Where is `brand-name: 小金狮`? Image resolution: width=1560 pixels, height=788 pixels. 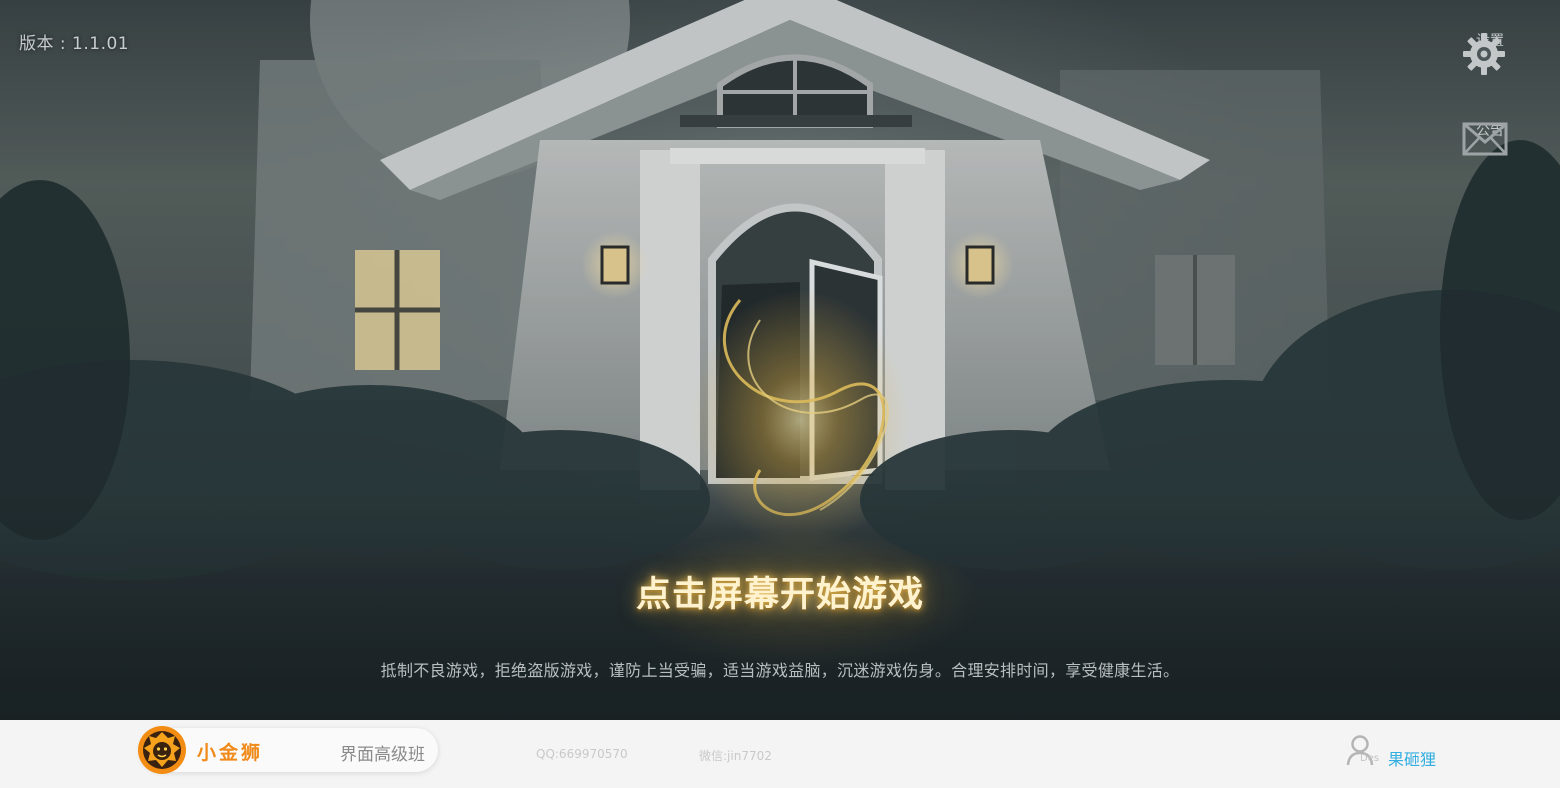 brand-name: 小金狮 is located at coordinates (230, 753).